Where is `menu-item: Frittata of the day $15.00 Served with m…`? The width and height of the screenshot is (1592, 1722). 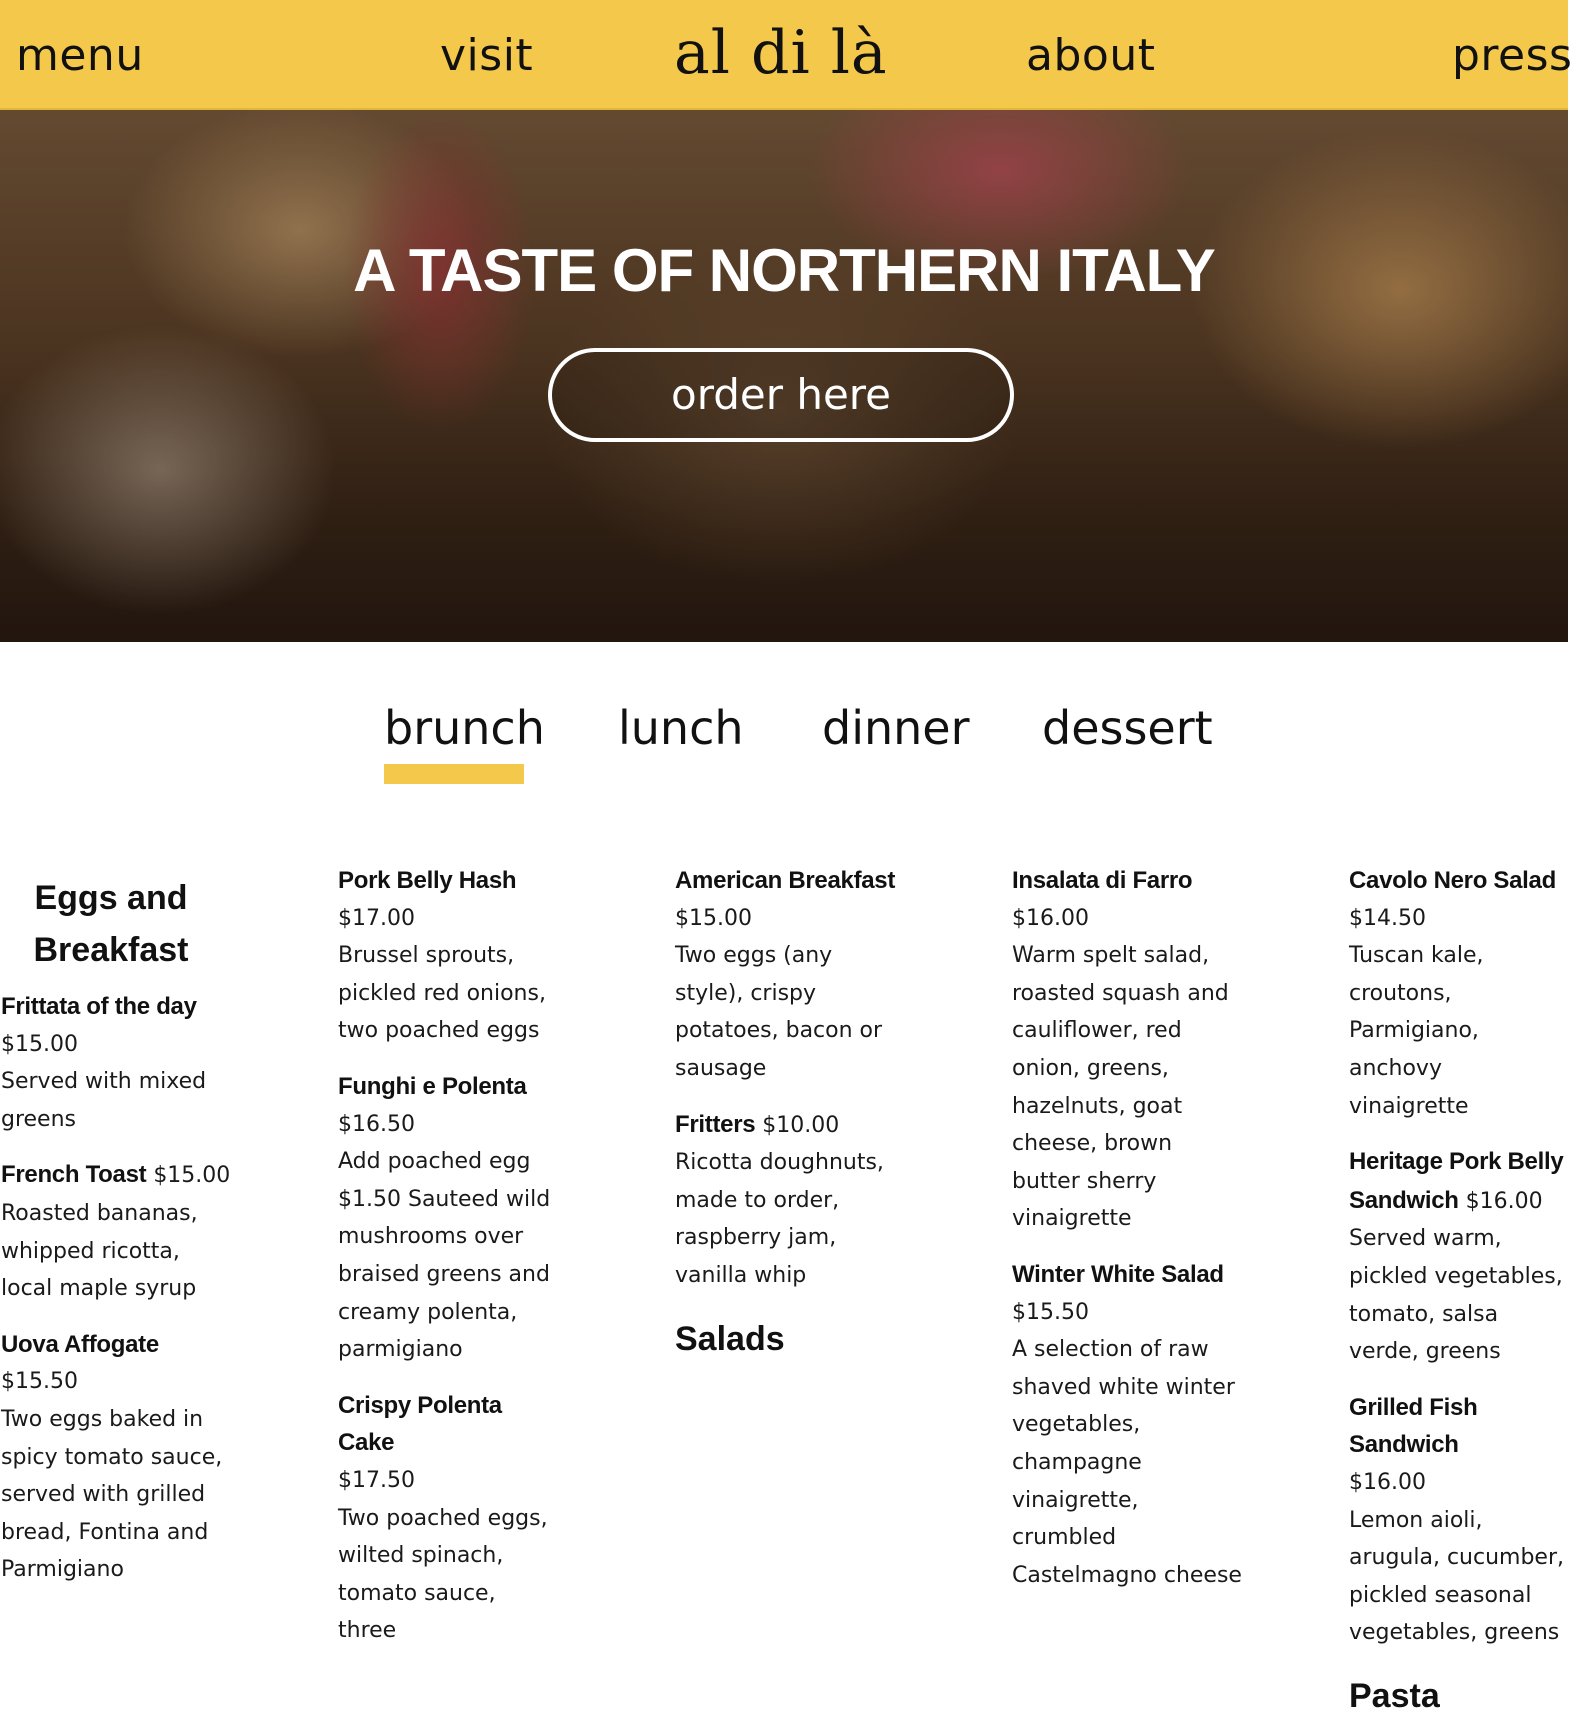
menu-item: Frittata of the day $15.00 Served with m… is located at coordinates (116, 1063).